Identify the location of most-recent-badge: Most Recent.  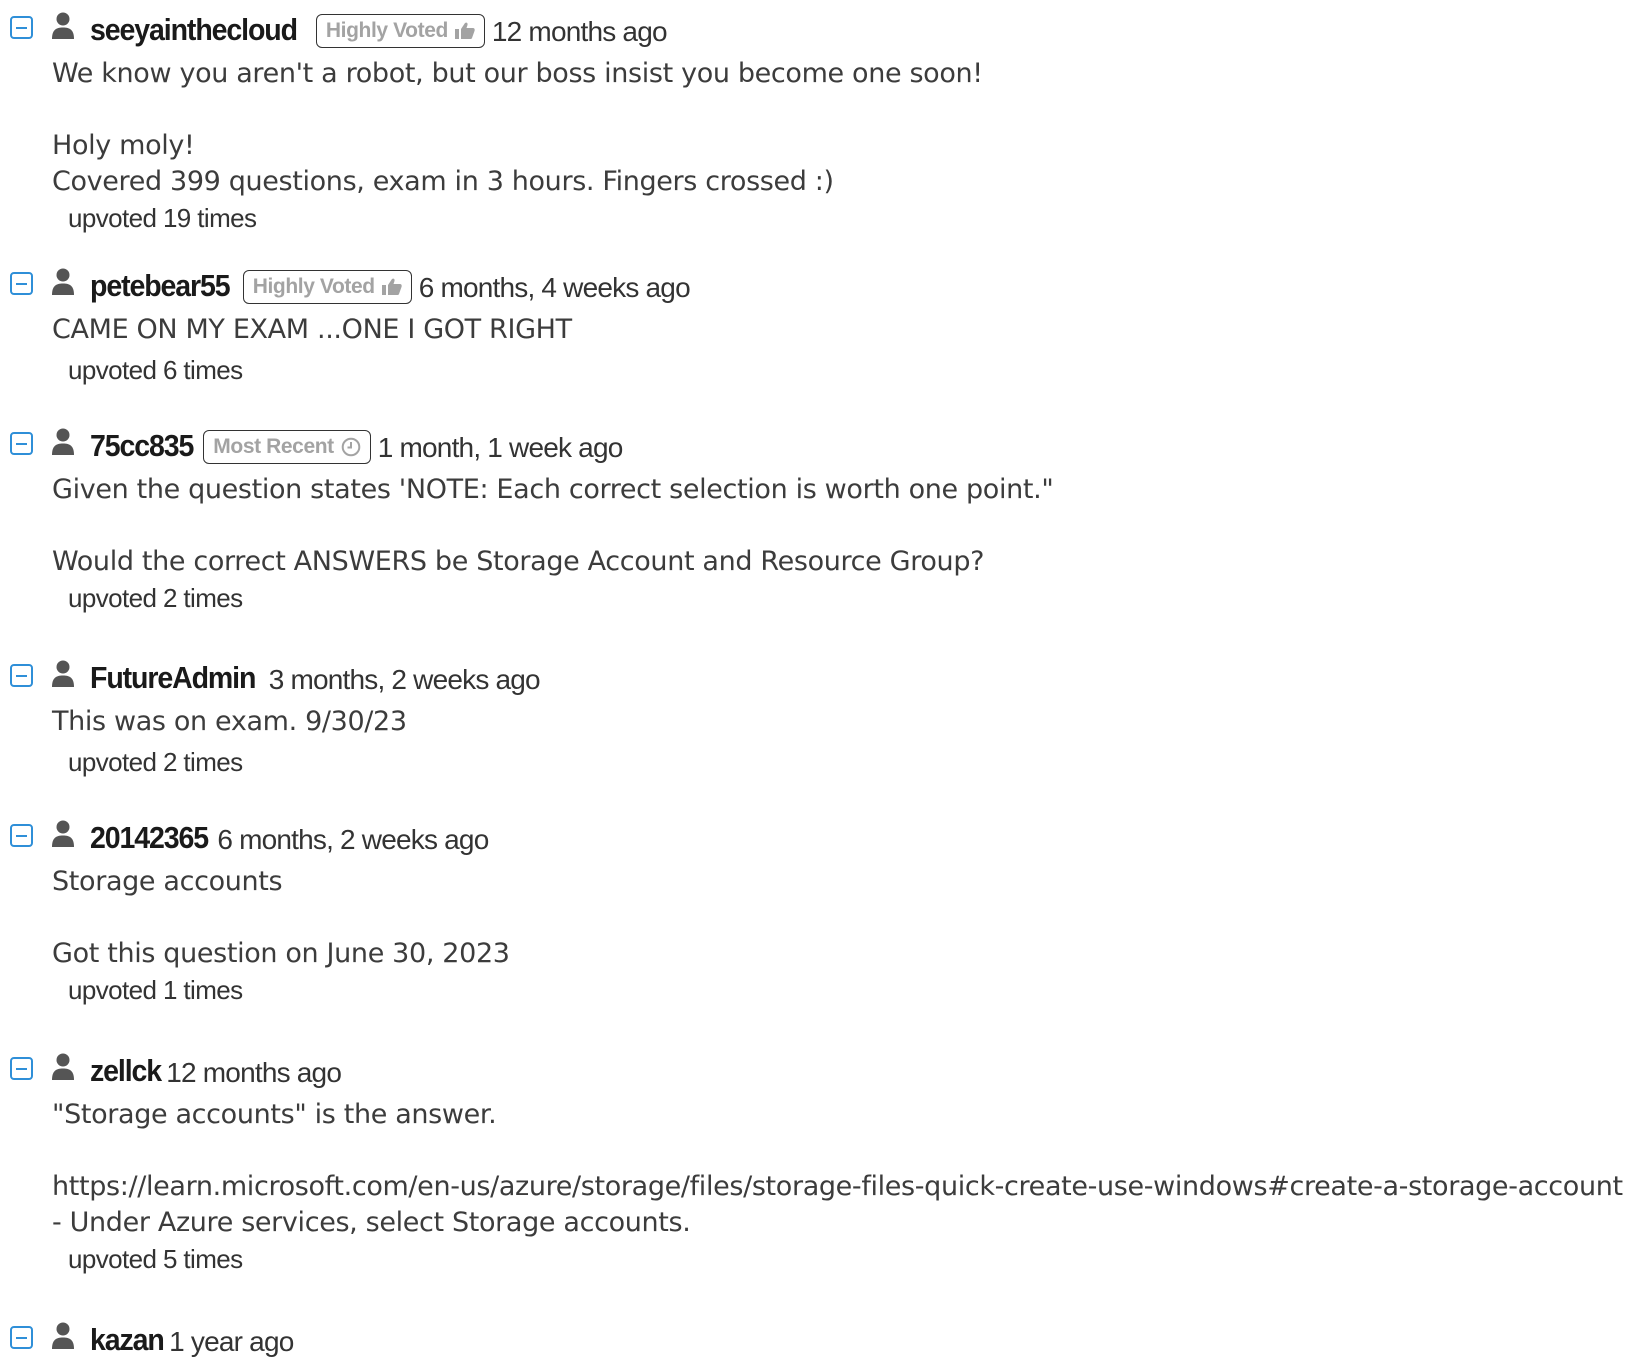
(287, 447).